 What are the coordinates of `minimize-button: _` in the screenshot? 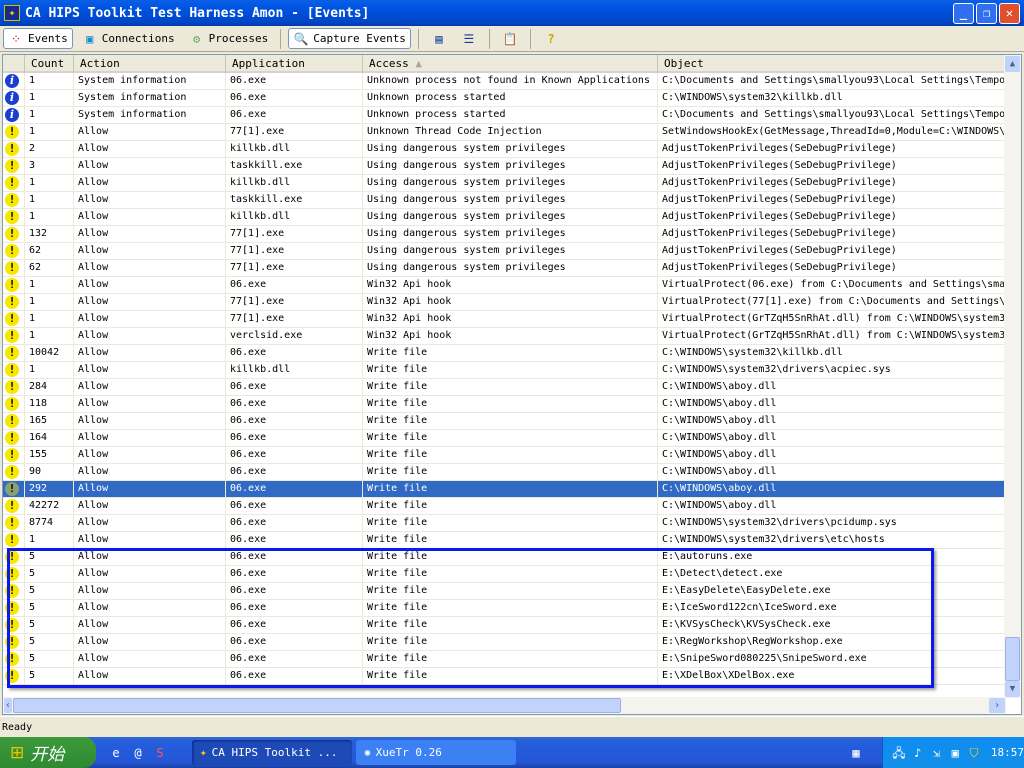 It's located at (963, 13).